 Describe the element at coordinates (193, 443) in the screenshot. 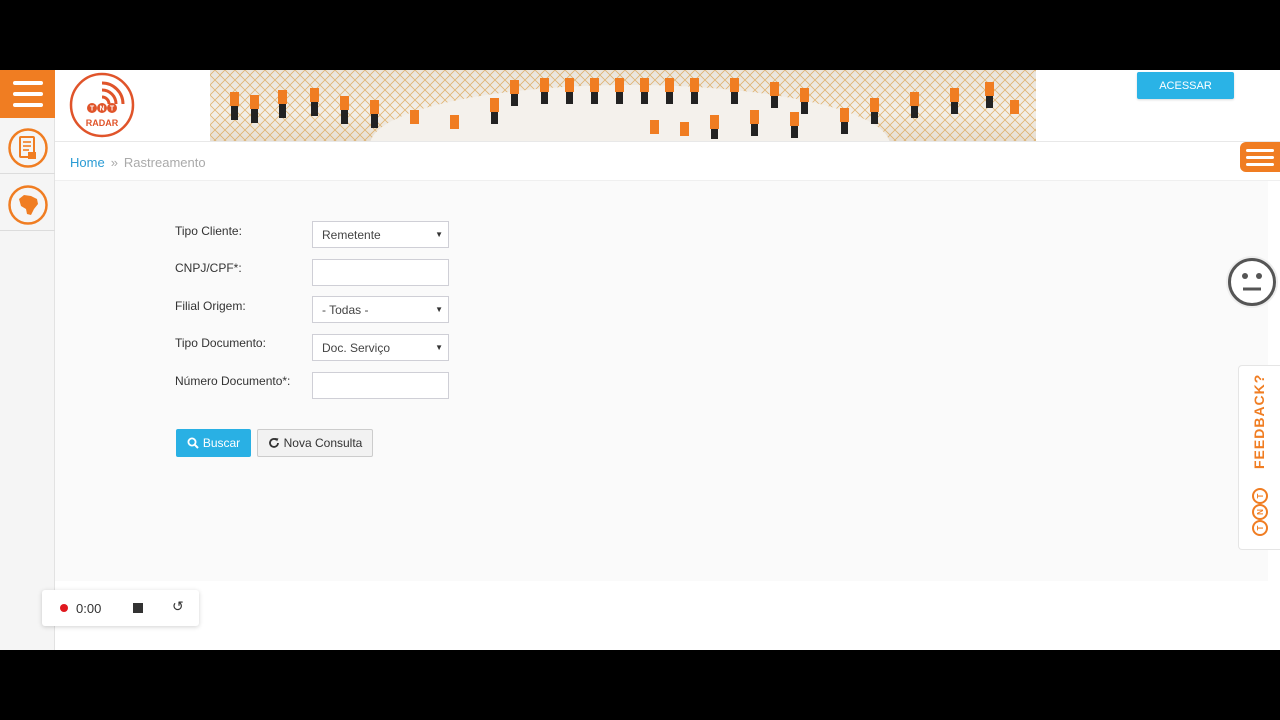

I see `search-icon` at that location.